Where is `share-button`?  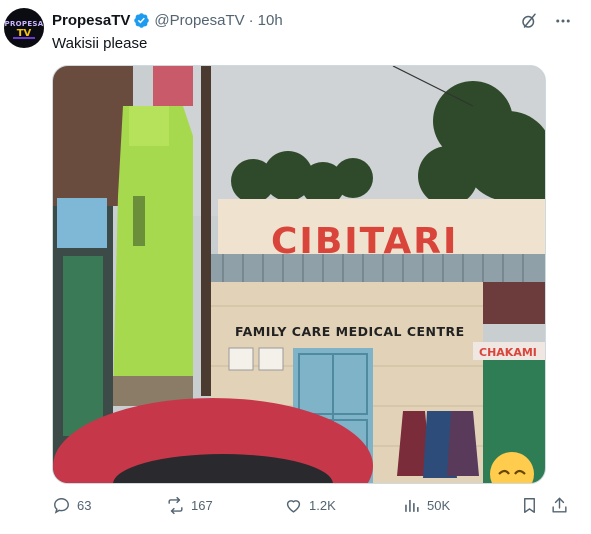
share-button is located at coordinates (559, 505).